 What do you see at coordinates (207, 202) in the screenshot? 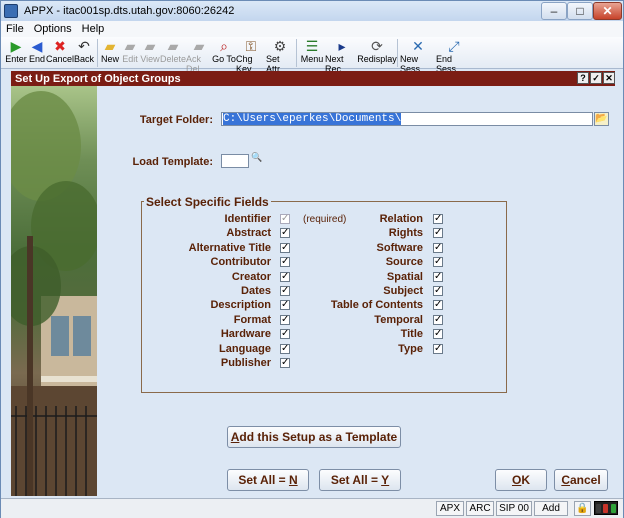
I see `fields-legend: Select Specific Fields` at bounding box center [207, 202].